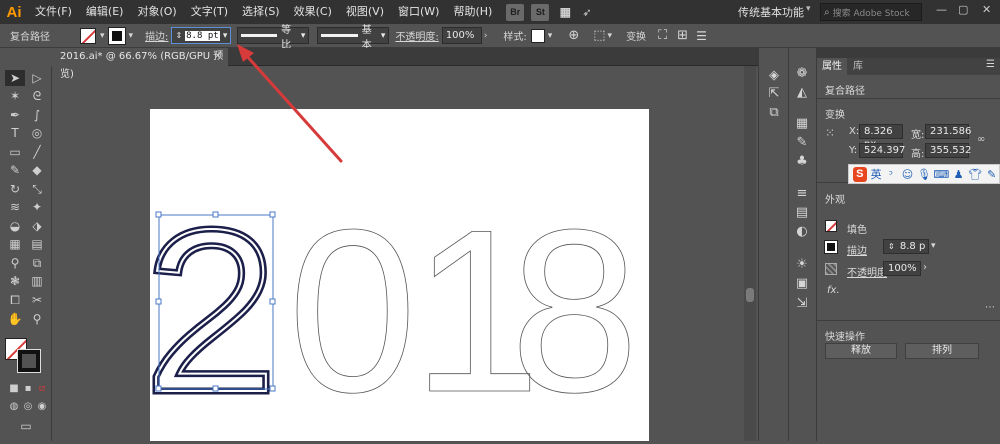 The width and height of the screenshot is (1000, 444). Describe the element at coordinates (835, 115) in the screenshot. I see `transform-title: 变换` at that location.